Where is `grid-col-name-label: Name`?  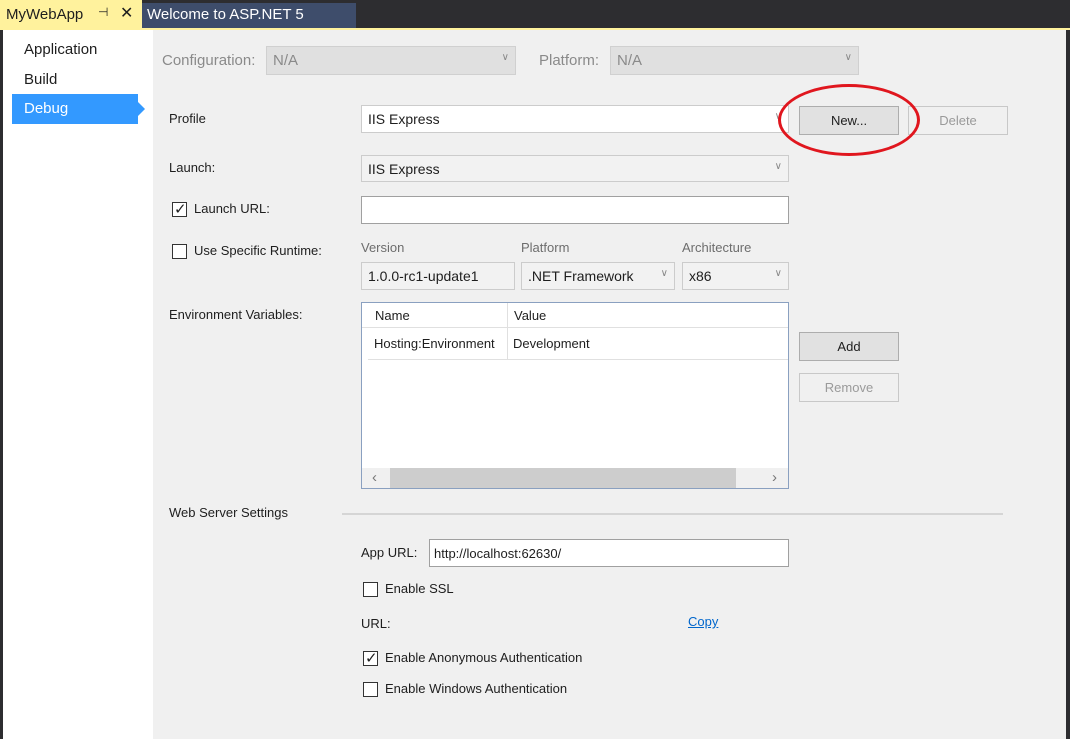
grid-col-name-label: Name is located at coordinates (392, 315).